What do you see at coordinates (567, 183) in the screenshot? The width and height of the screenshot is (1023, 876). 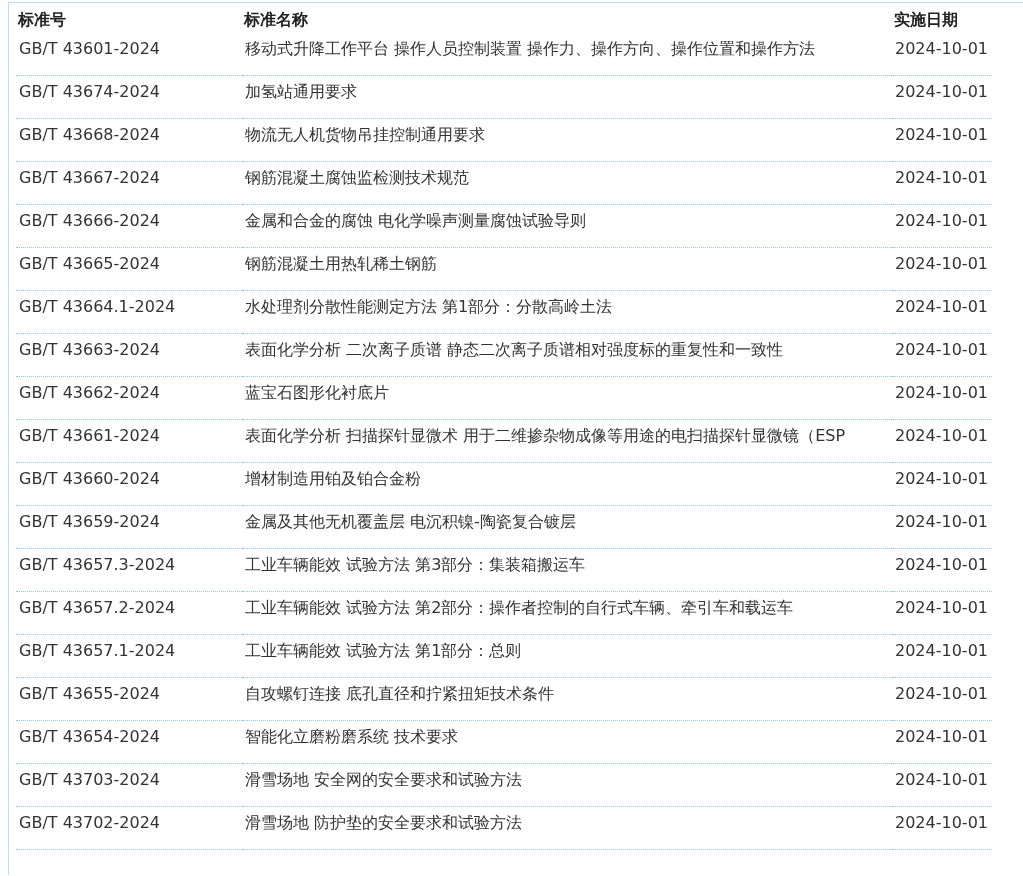 I see `standard-name-cell: 钢筋混凝土腐蚀监检测技术规范` at bounding box center [567, 183].